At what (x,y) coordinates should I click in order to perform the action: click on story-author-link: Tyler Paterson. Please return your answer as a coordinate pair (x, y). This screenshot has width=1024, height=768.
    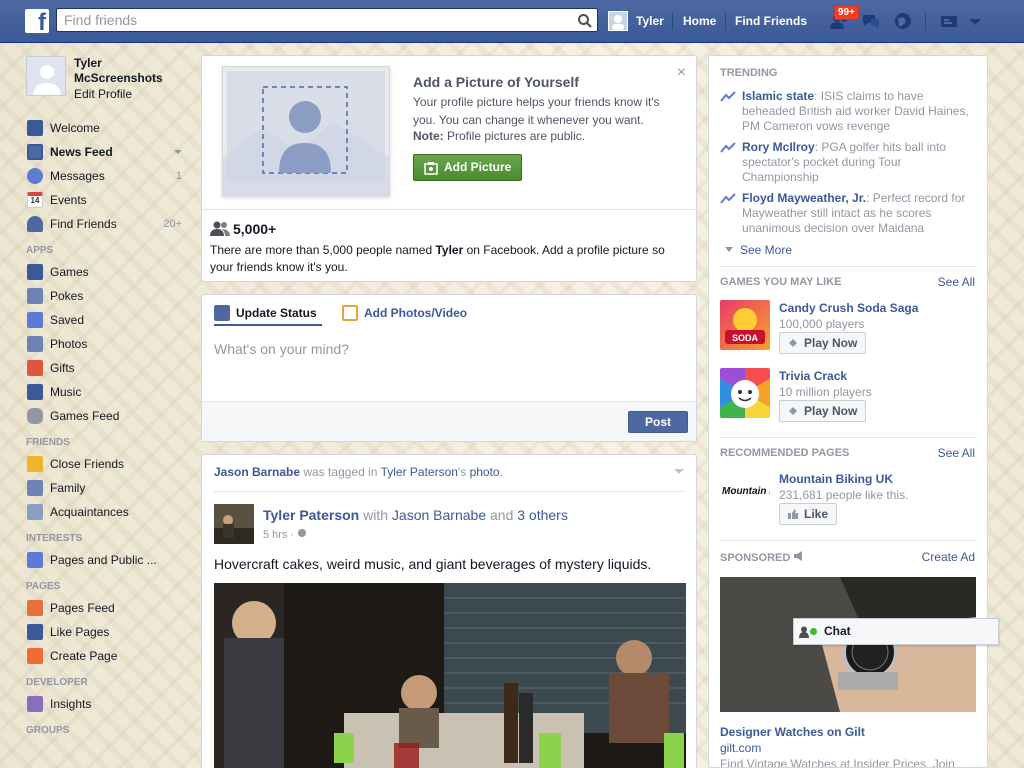
    Looking at the image, I should click on (311, 515).